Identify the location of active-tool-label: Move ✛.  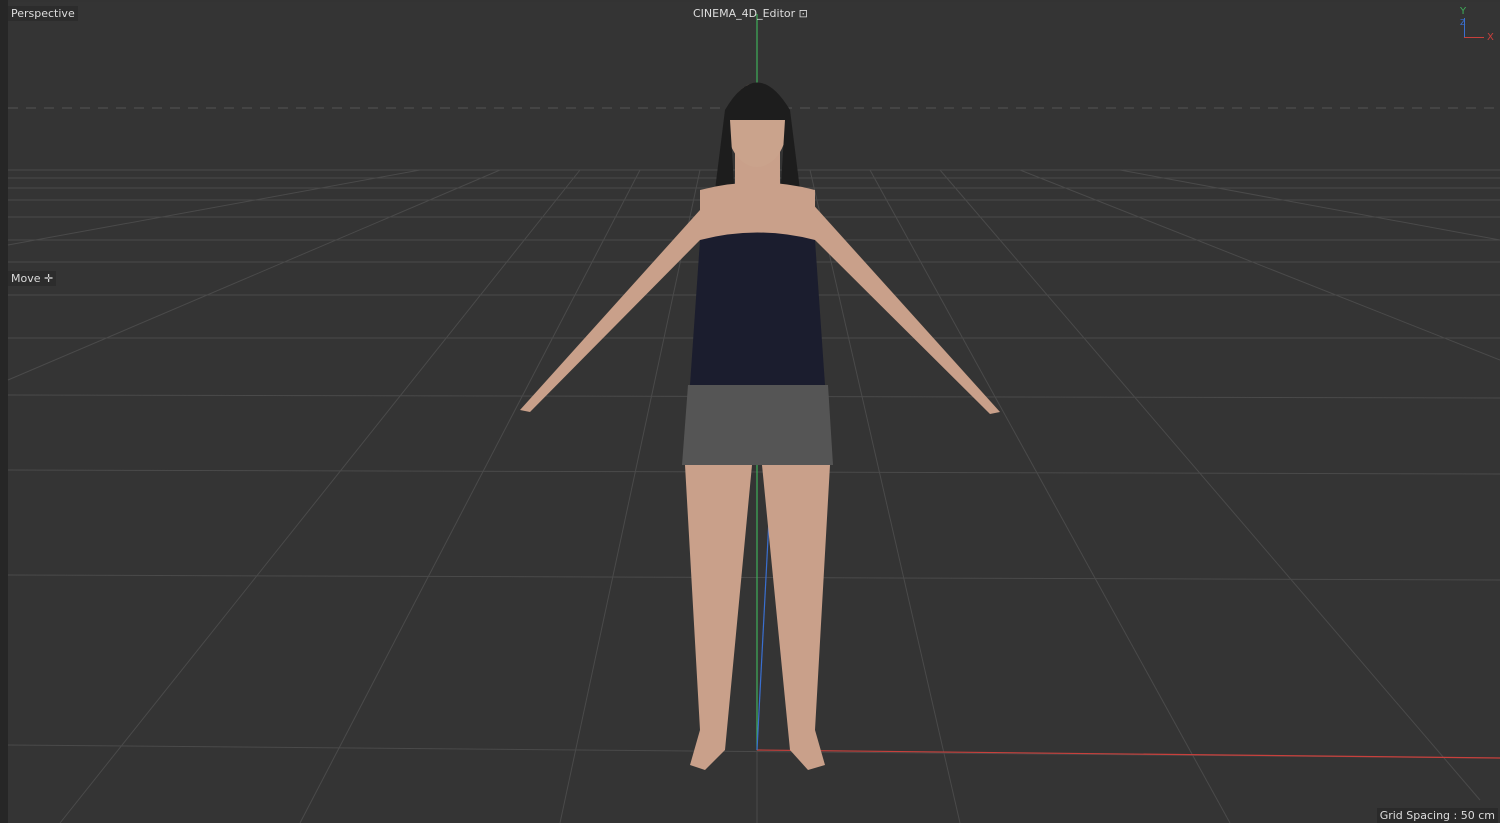
(32, 278).